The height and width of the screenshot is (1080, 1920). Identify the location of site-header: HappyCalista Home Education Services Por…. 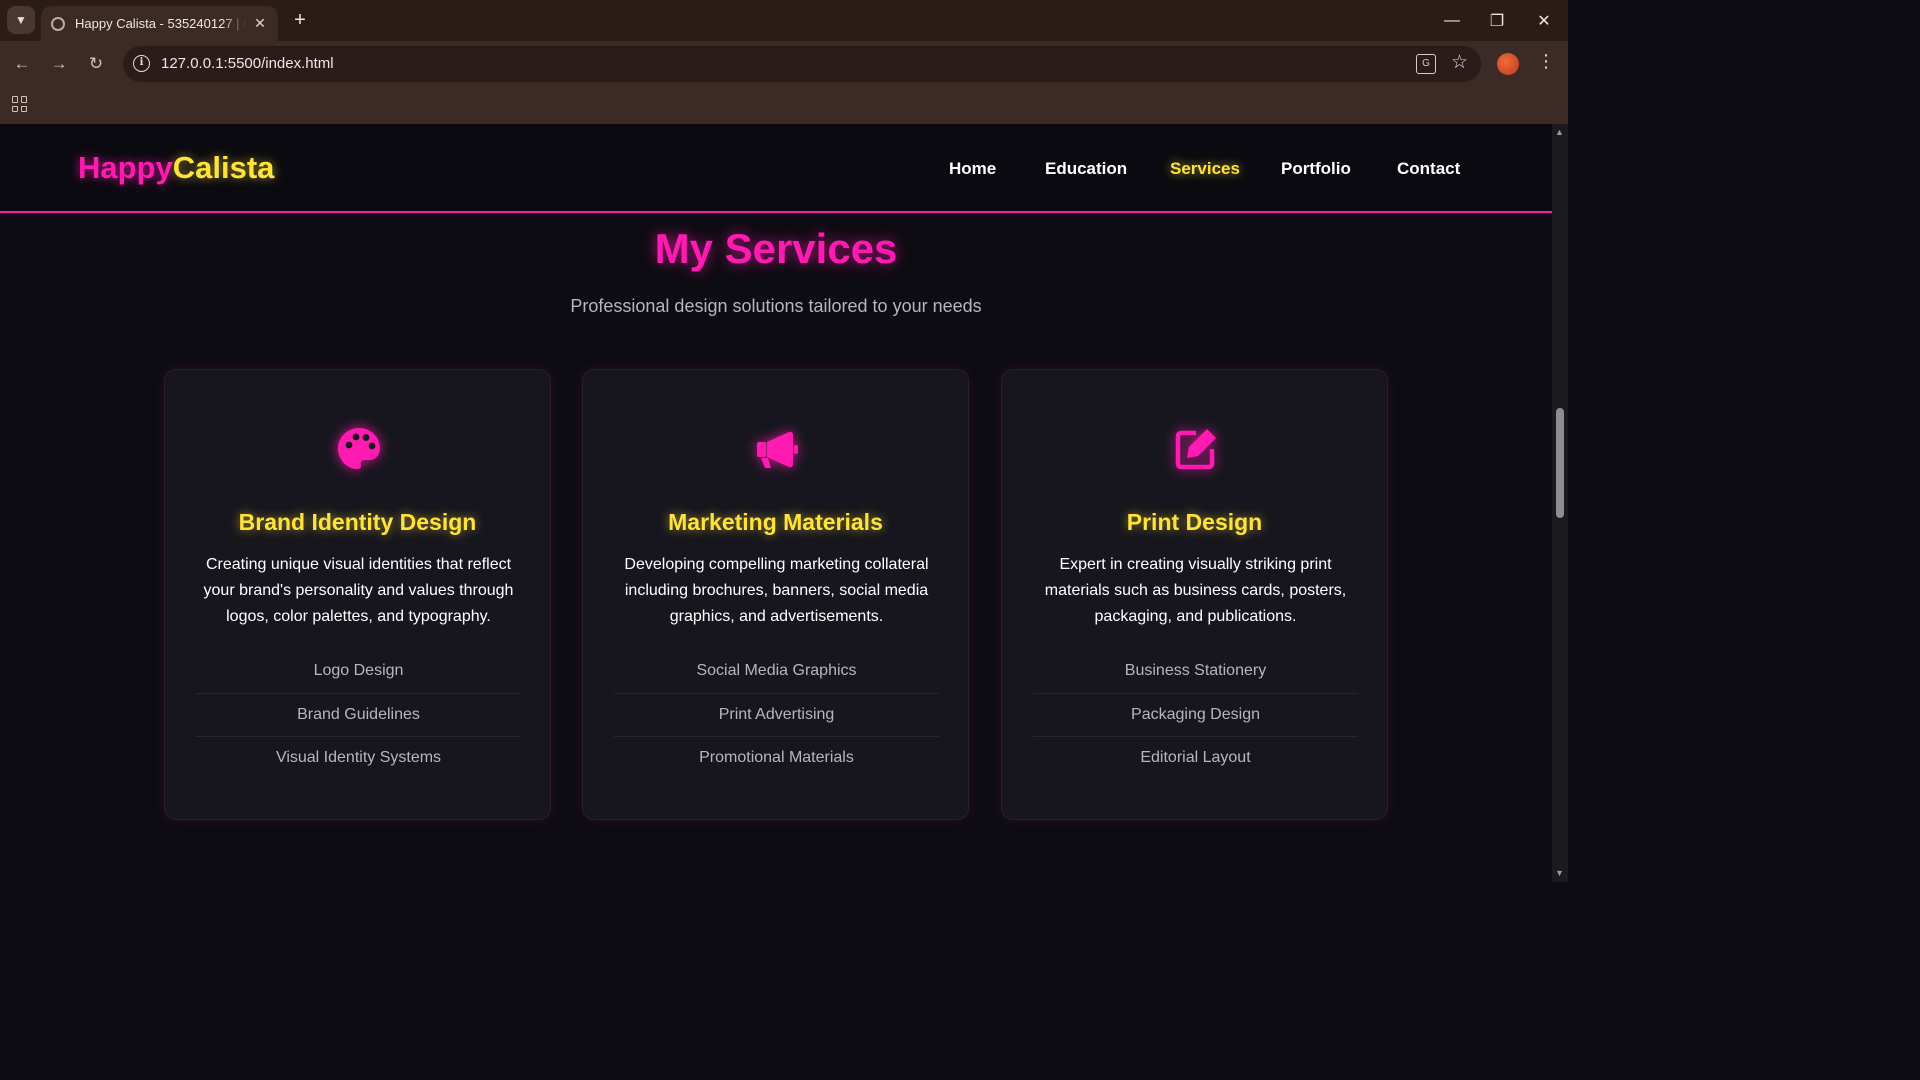
(776, 168).